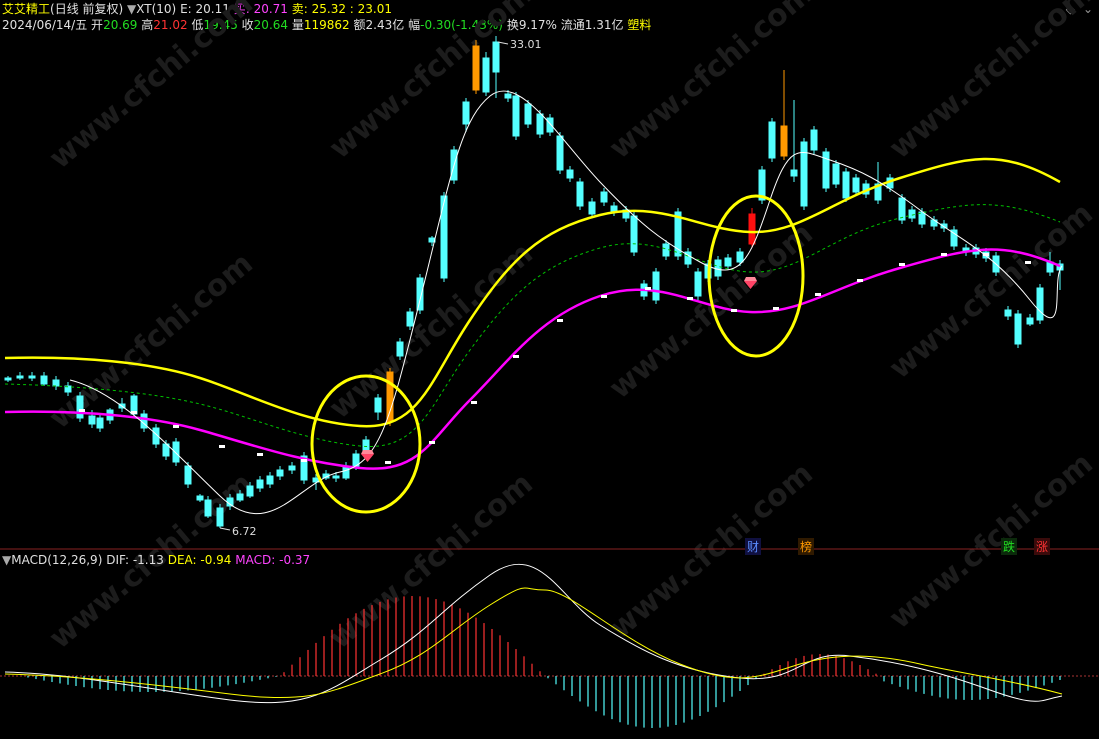  Describe the element at coordinates (1009, 546) in the screenshot. I see `event-tag-fall: 跌` at that location.